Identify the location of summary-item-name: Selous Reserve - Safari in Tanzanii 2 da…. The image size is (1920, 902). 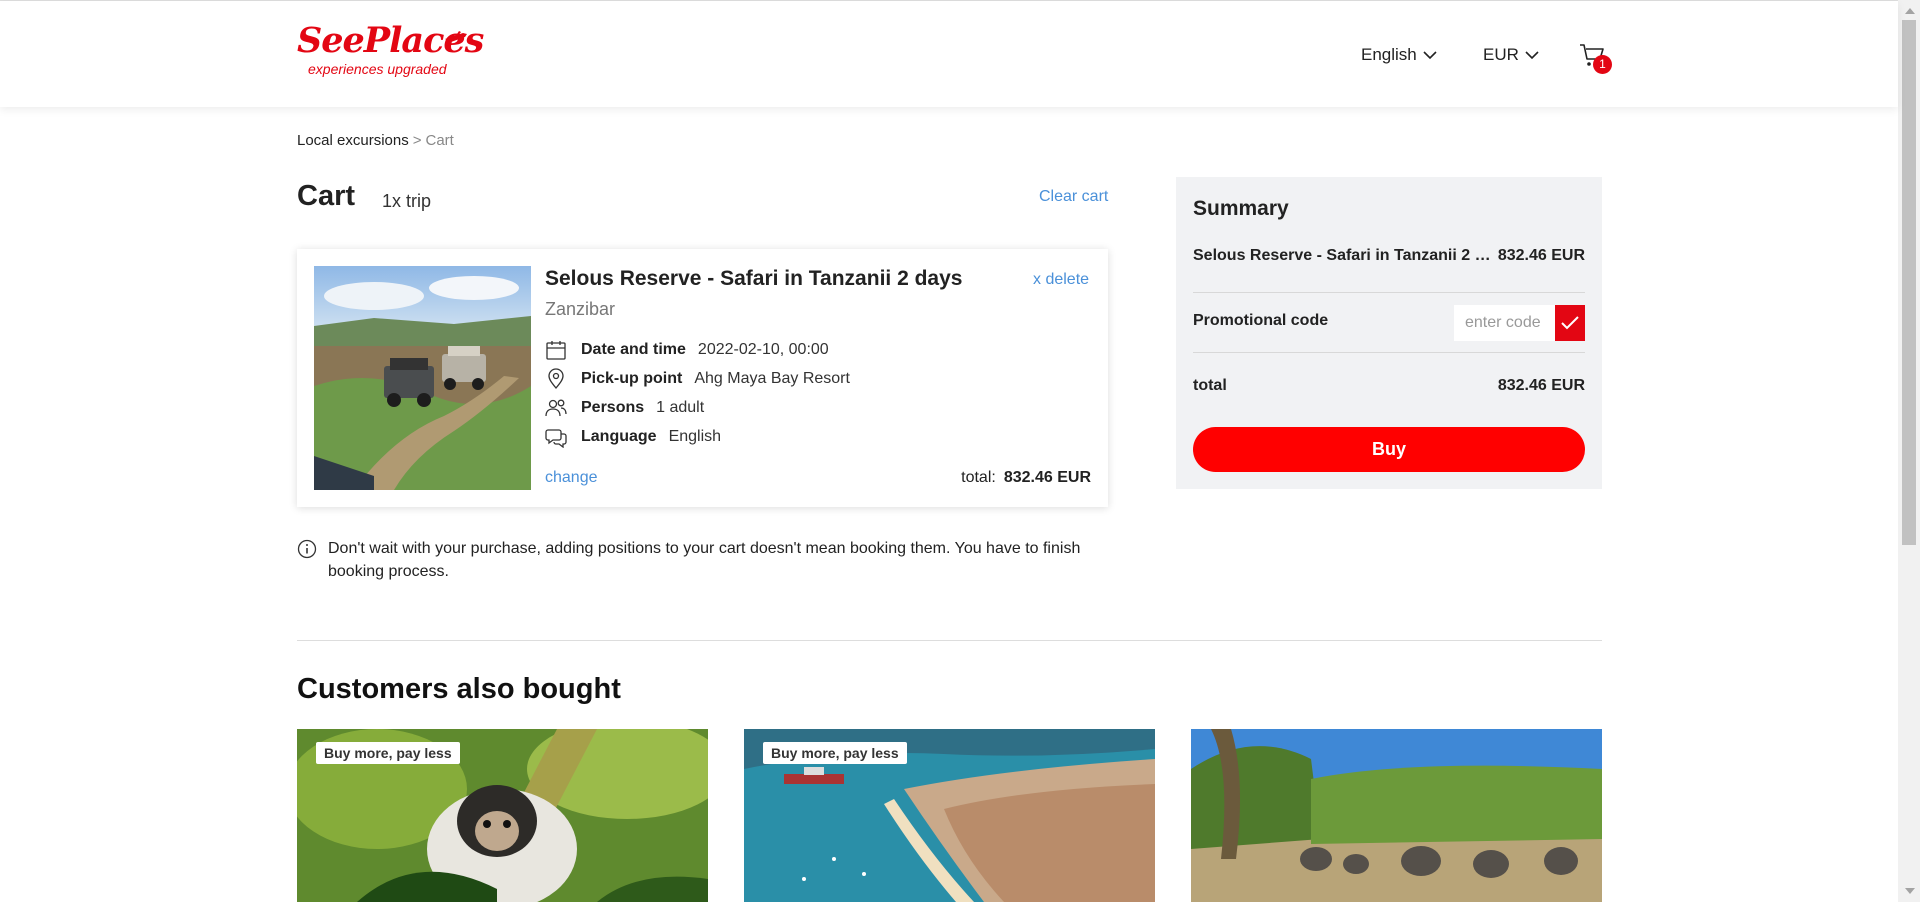
(1343, 255).